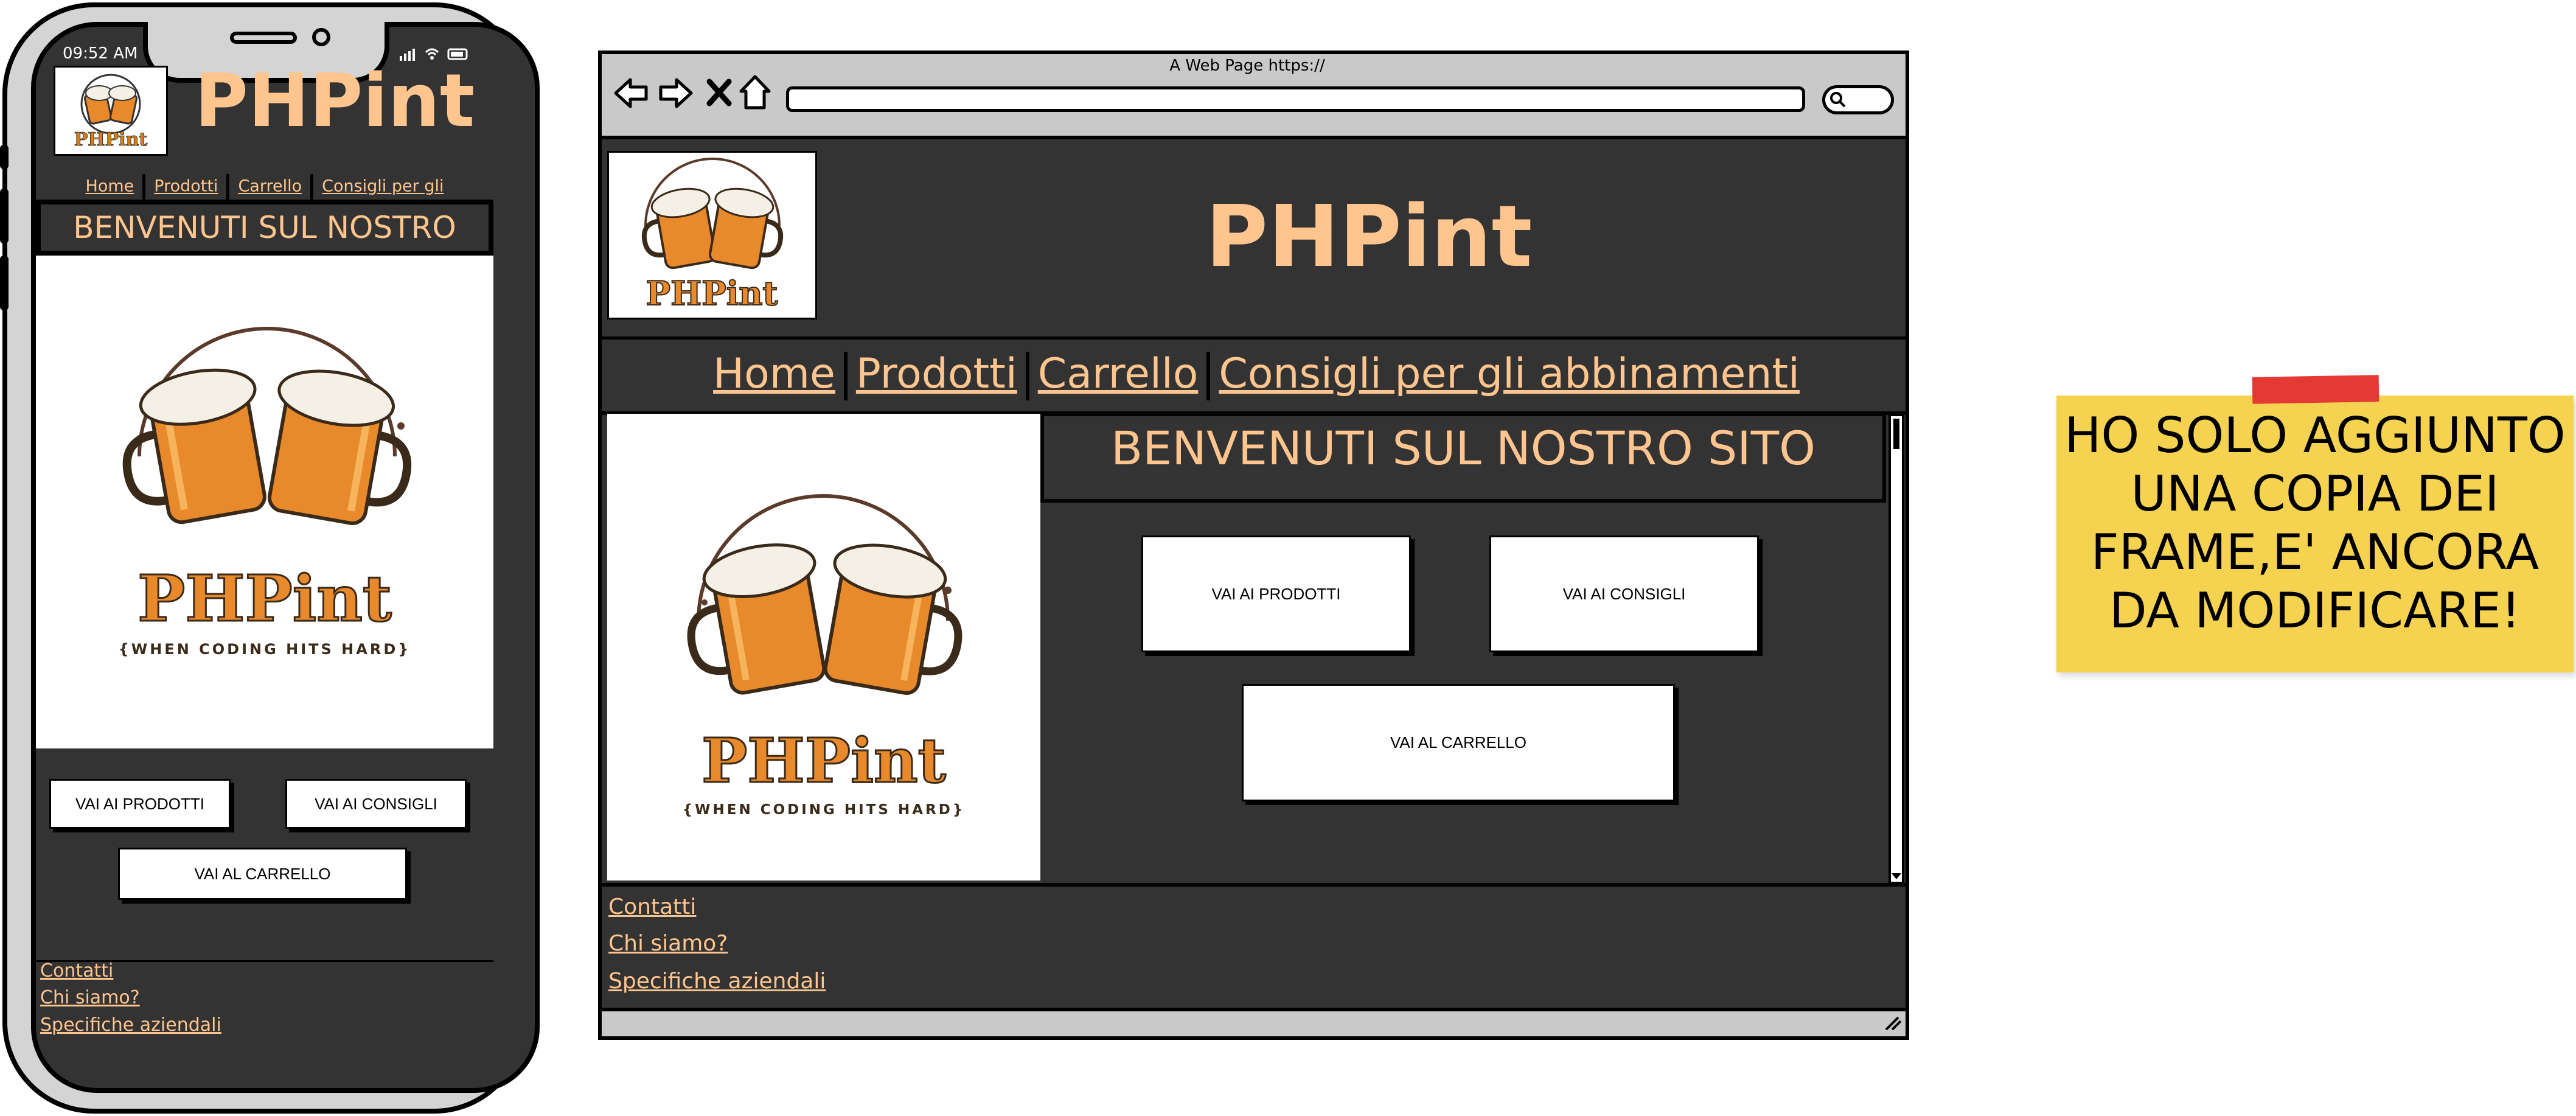 Image resolution: width=2576 pixels, height=1116 pixels. What do you see at coordinates (1369, 237) in the screenshot?
I see `browser-brand-title: PHPint` at bounding box center [1369, 237].